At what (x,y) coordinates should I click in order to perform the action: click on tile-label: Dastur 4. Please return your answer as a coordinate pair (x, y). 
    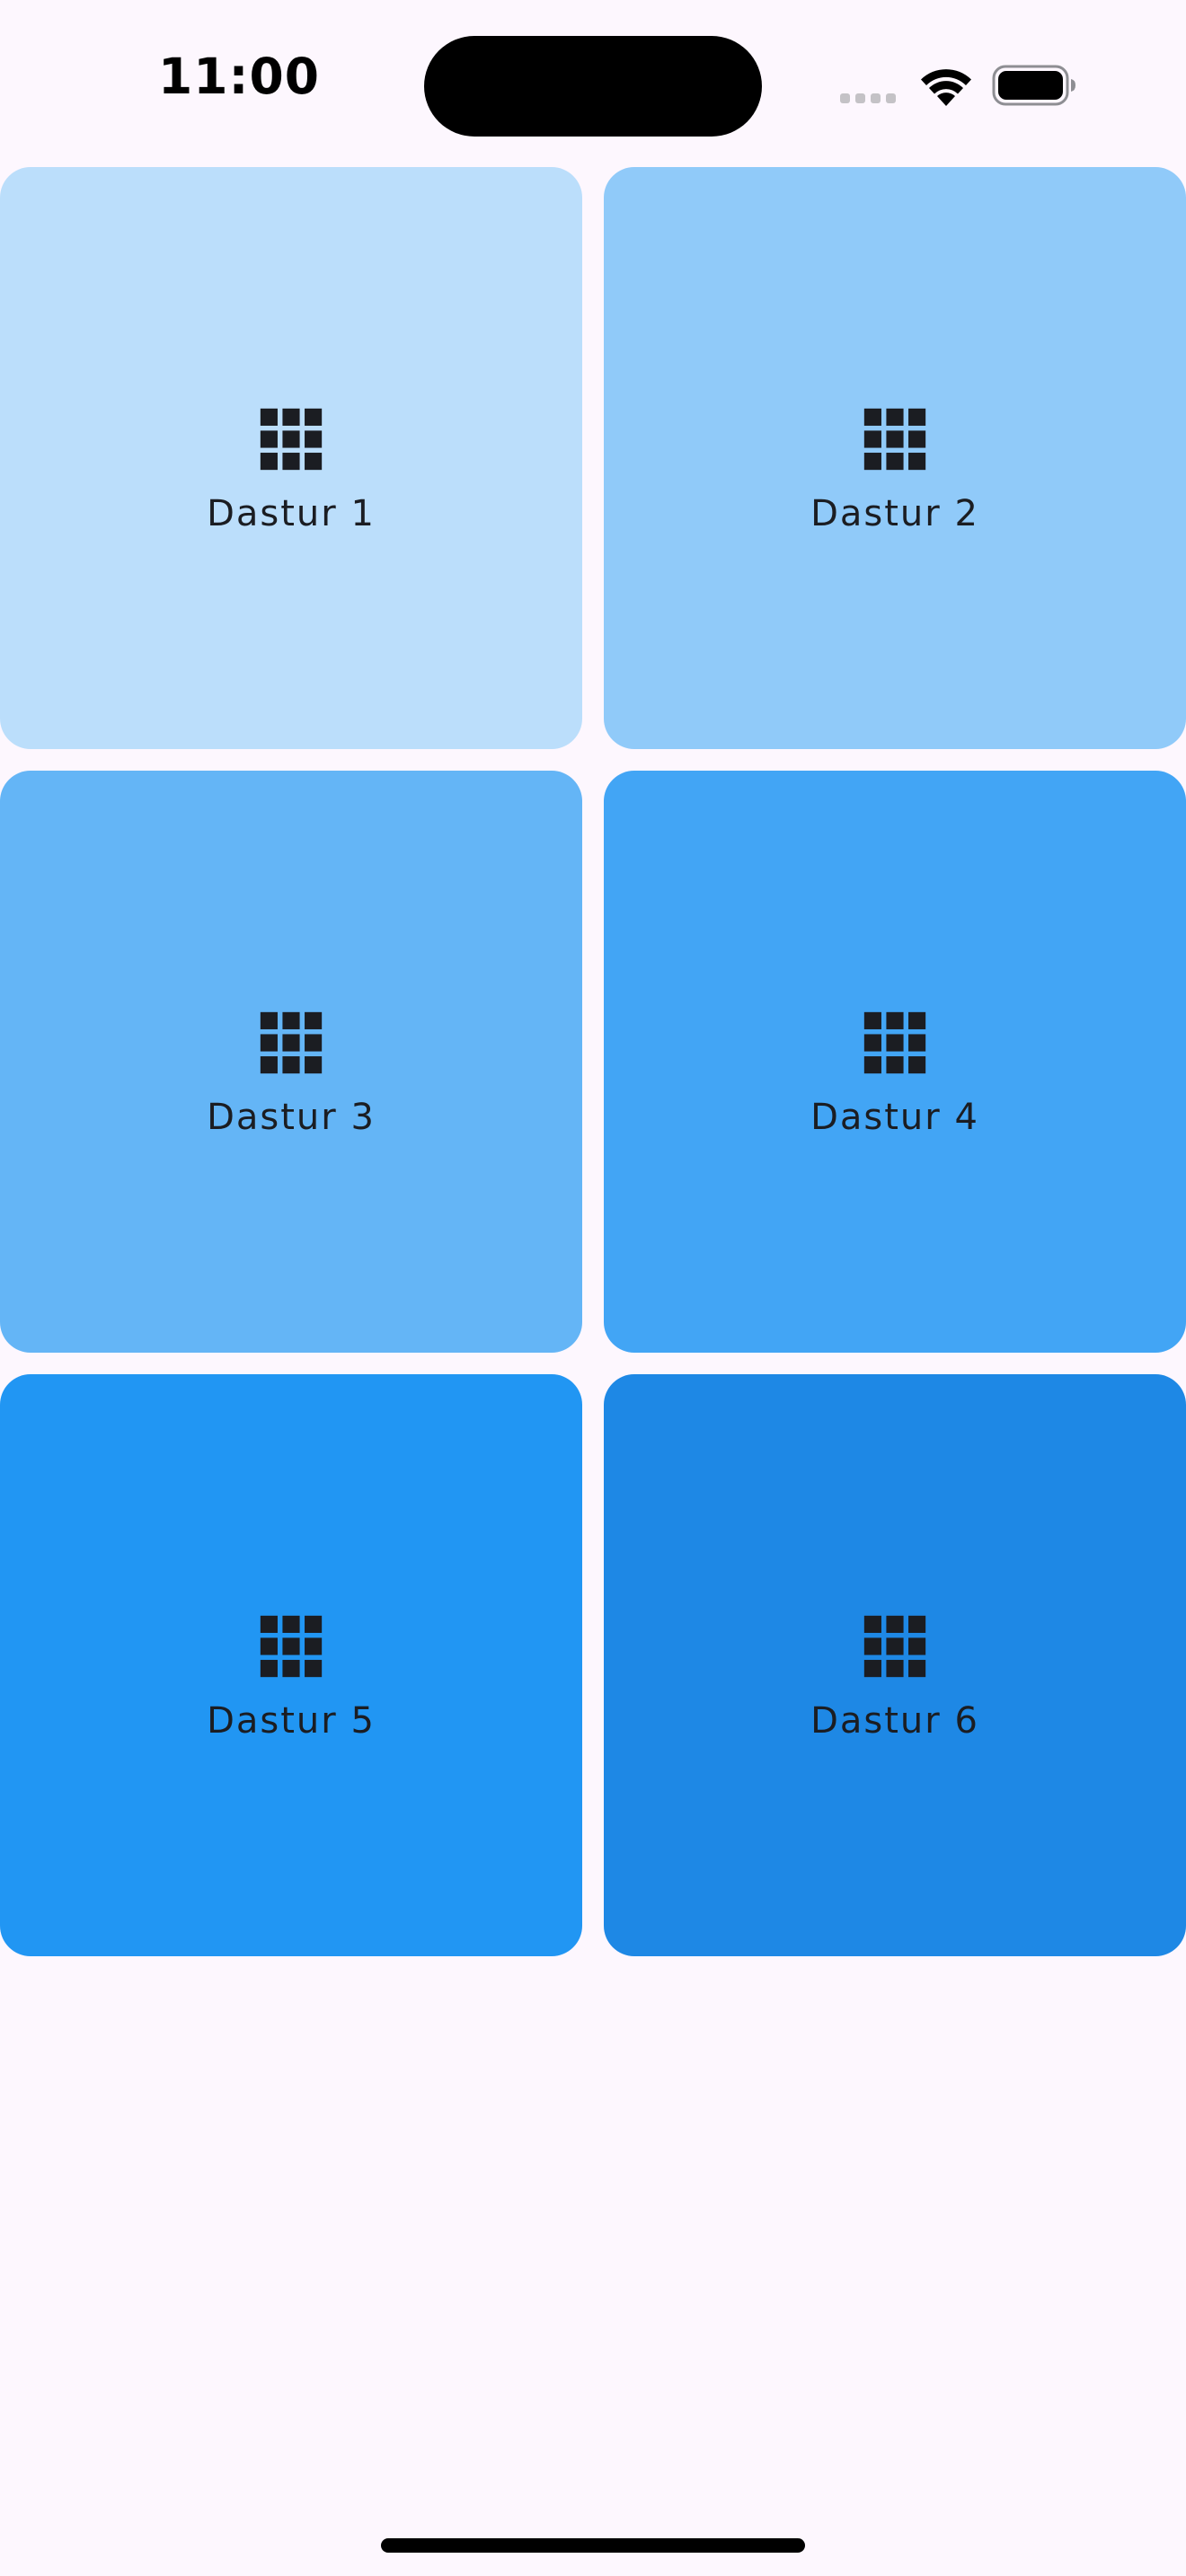
    Looking at the image, I should click on (894, 1117).